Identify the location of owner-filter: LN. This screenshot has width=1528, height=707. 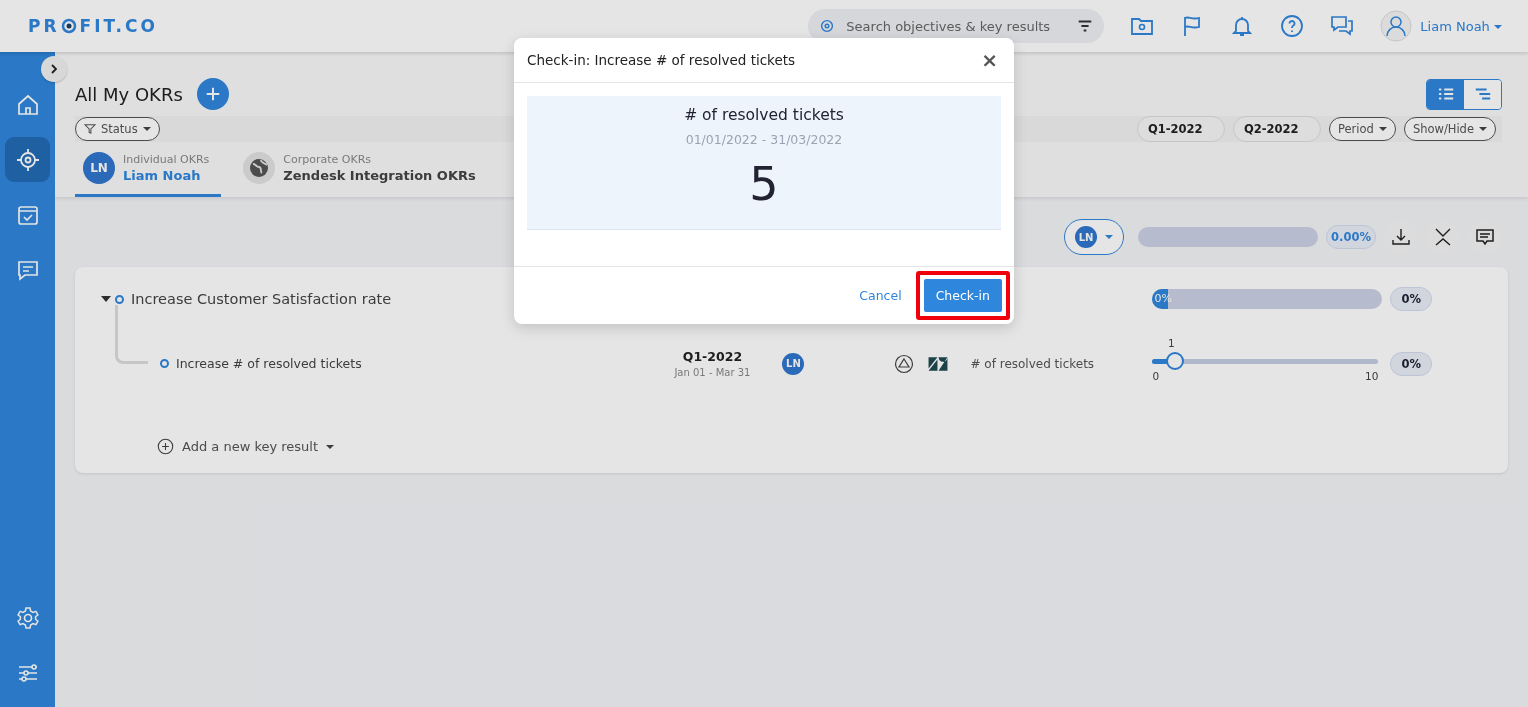
(1094, 237).